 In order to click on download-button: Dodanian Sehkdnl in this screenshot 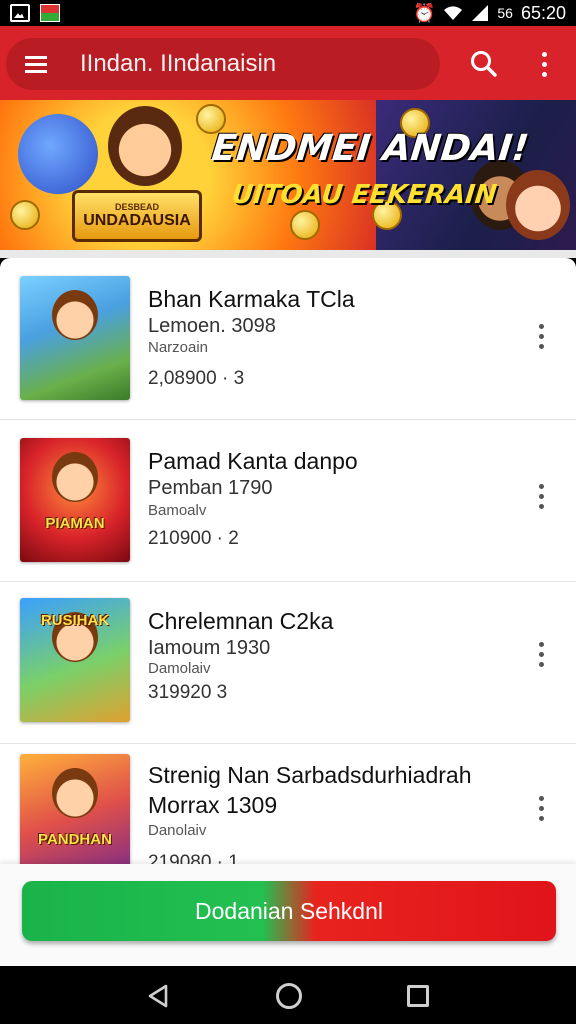, I will do `click(289, 911)`.